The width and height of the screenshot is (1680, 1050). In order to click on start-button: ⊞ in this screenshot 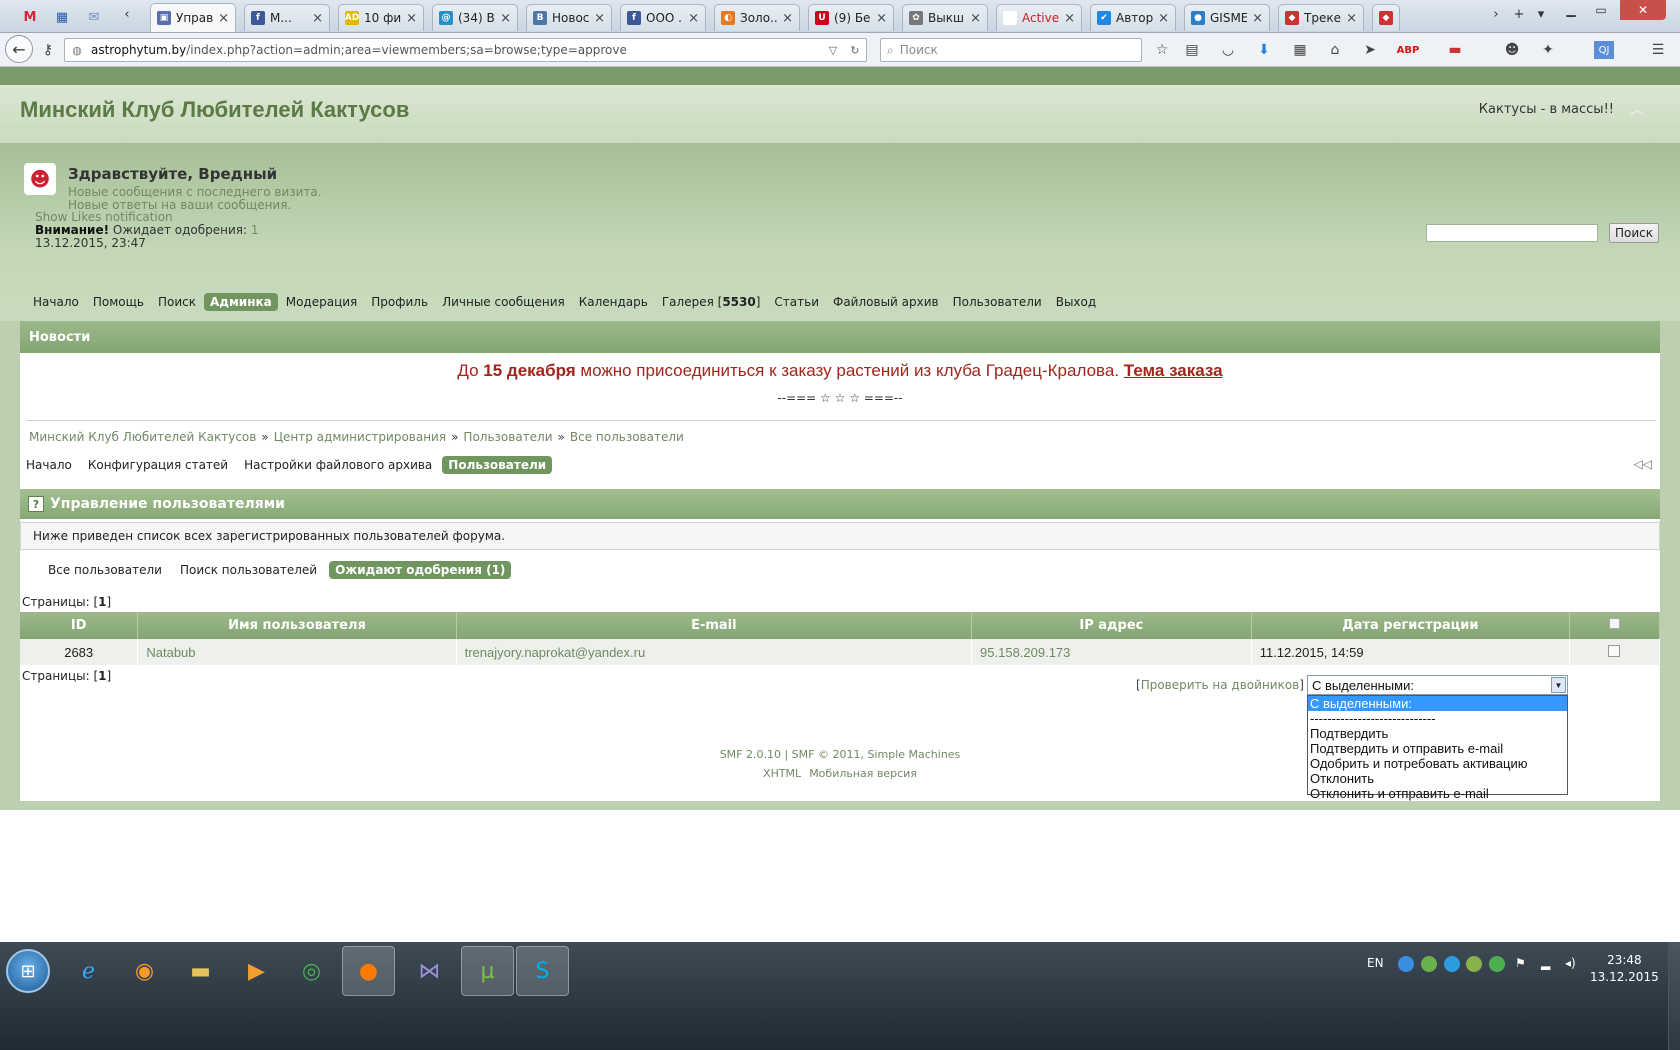, I will do `click(28, 971)`.